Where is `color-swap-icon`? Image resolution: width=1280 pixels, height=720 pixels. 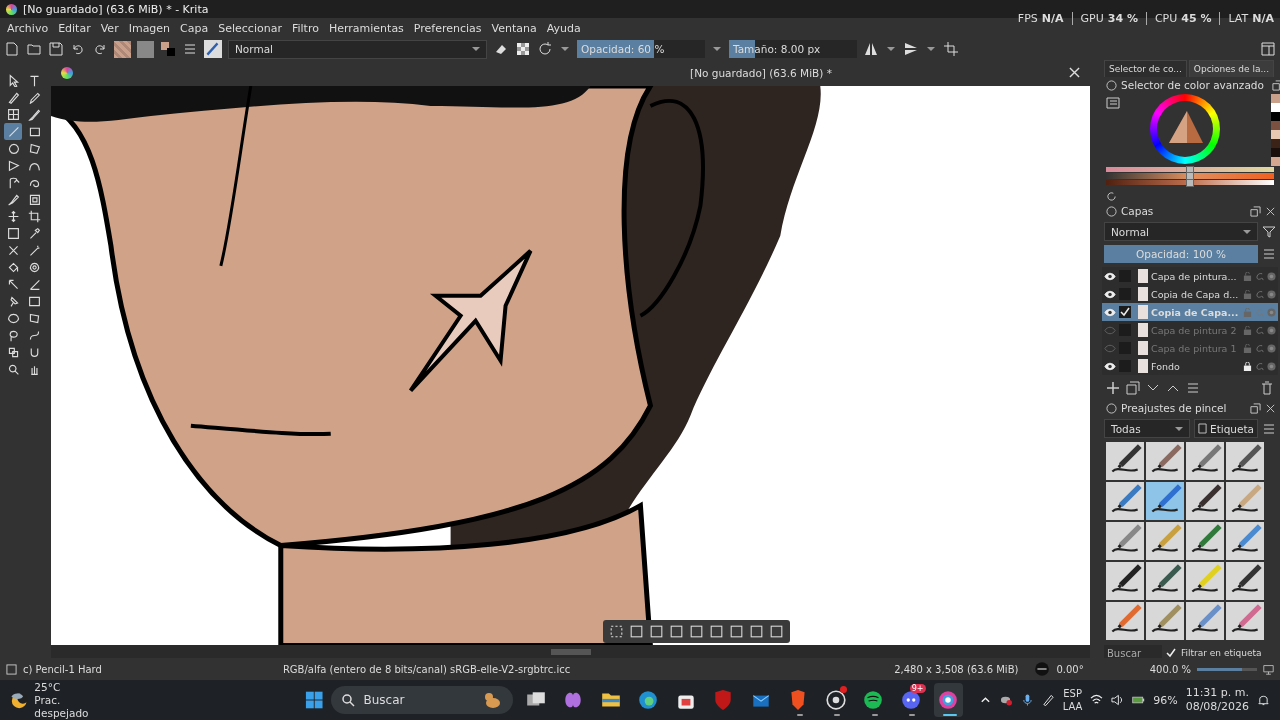 color-swap-icon is located at coordinates (168, 49).